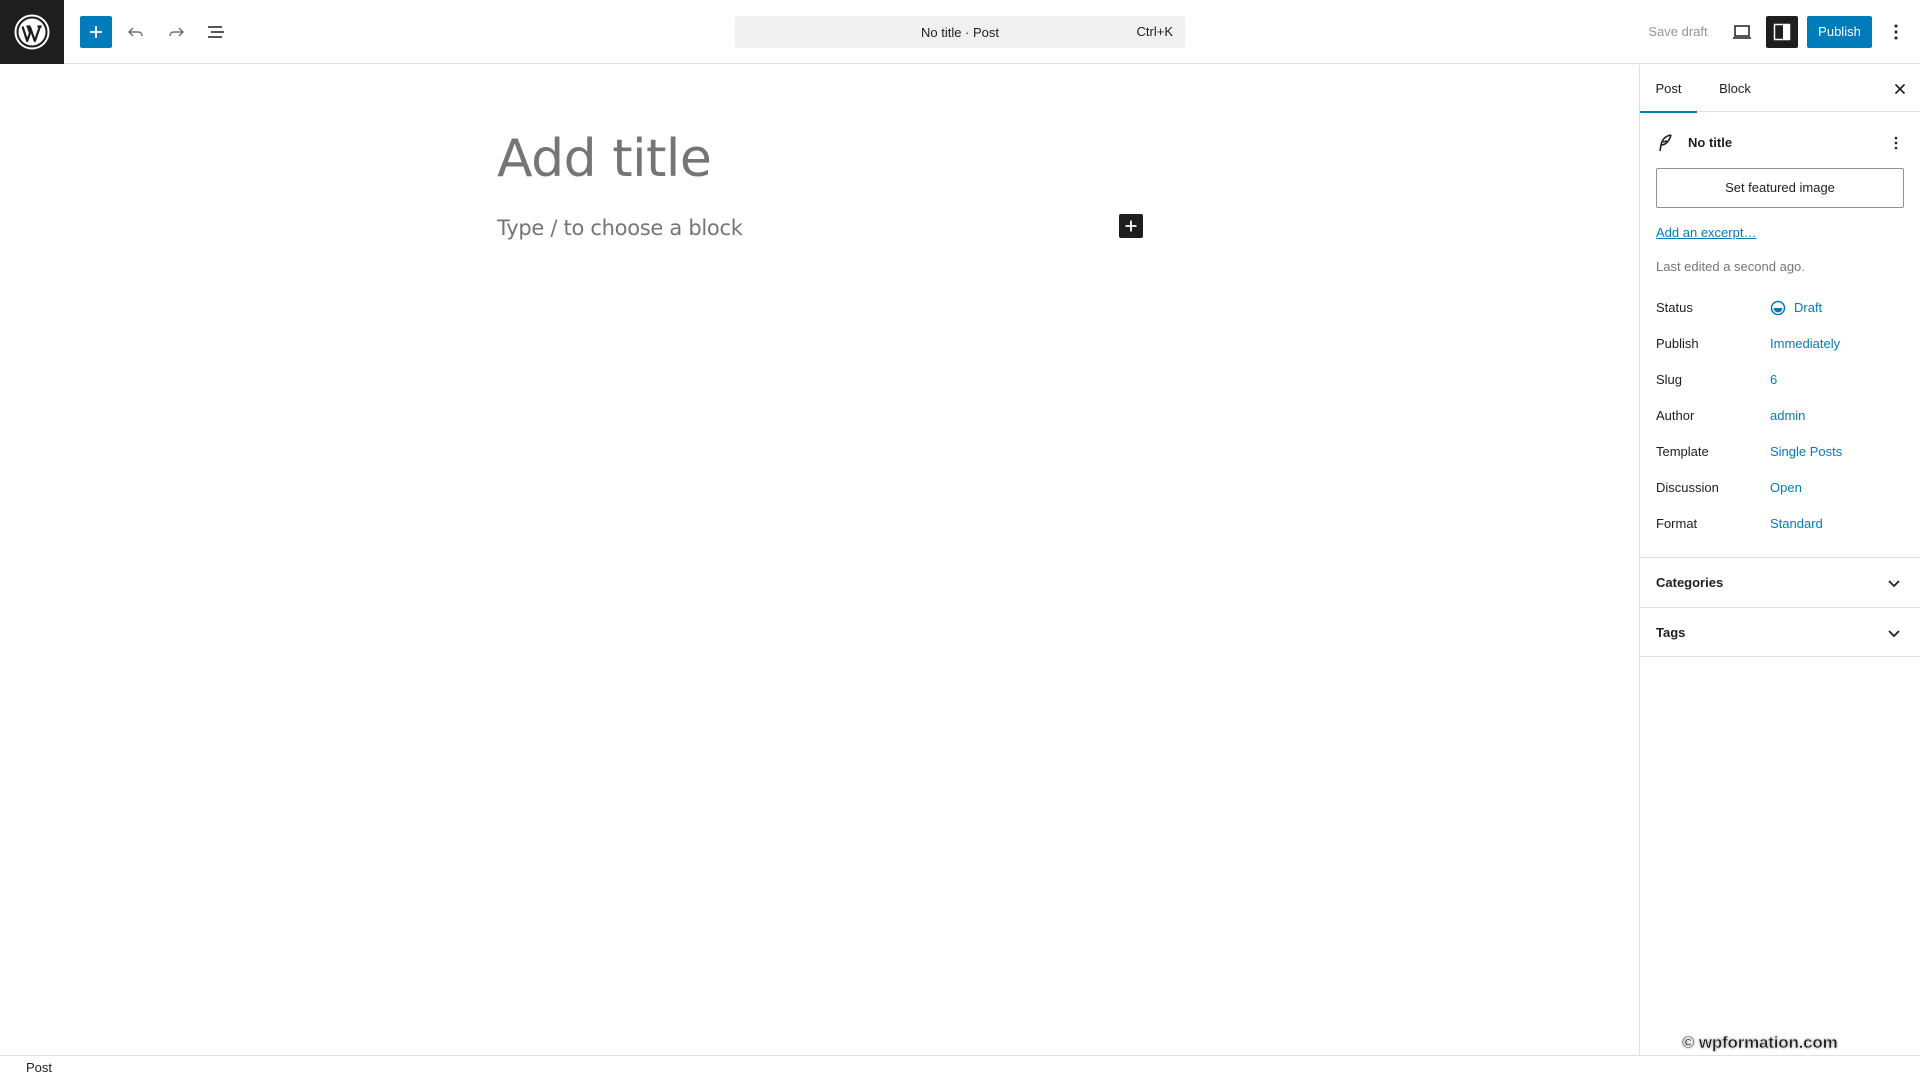 Image resolution: width=1920 pixels, height=1080 pixels. What do you see at coordinates (1682, 451) in the screenshot?
I see `meta-label: Template` at bounding box center [1682, 451].